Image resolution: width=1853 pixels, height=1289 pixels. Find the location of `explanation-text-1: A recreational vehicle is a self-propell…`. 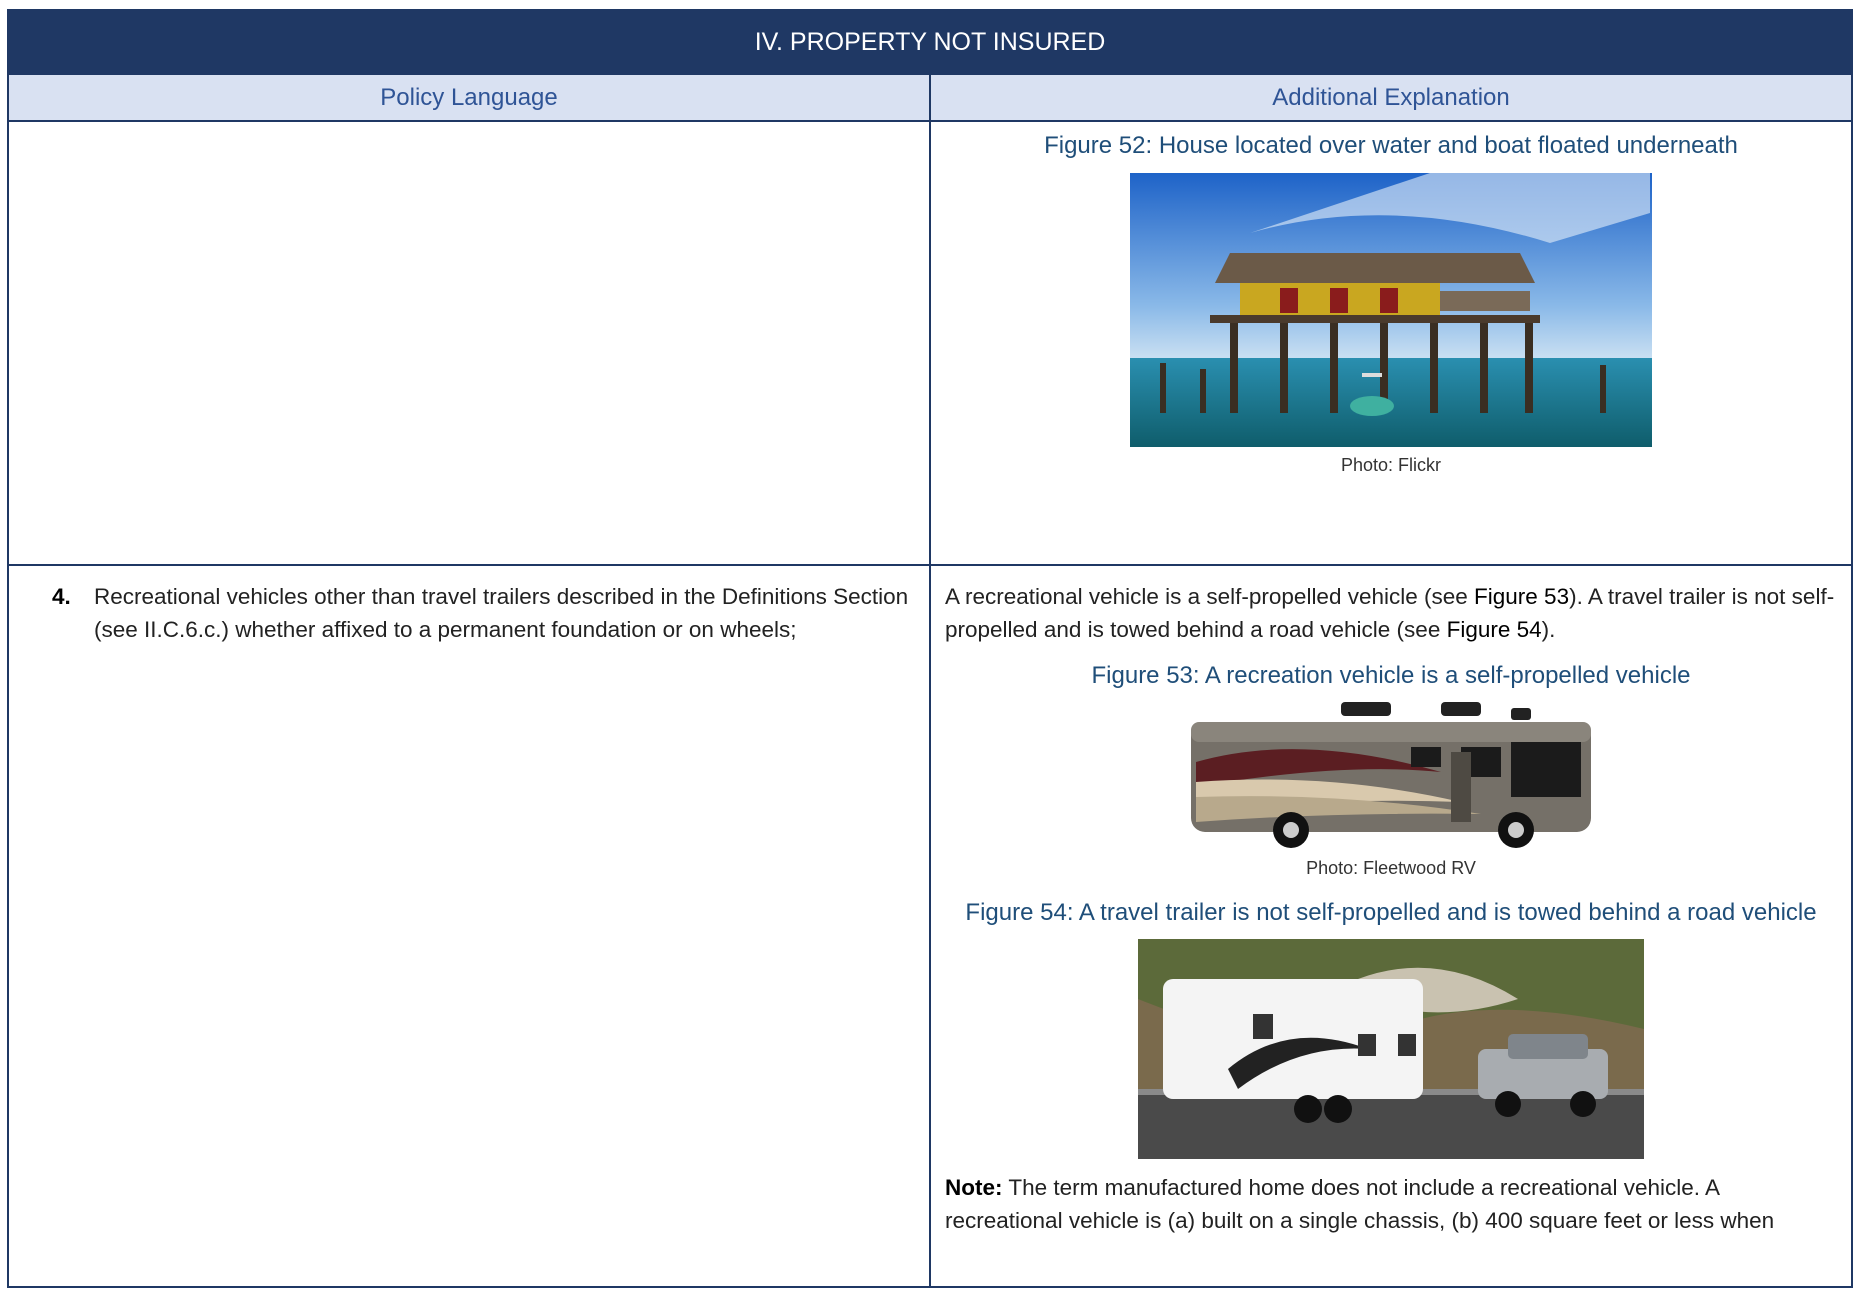

explanation-text-1: A recreational vehicle is a self-propell… is located at coordinates (1210, 596).